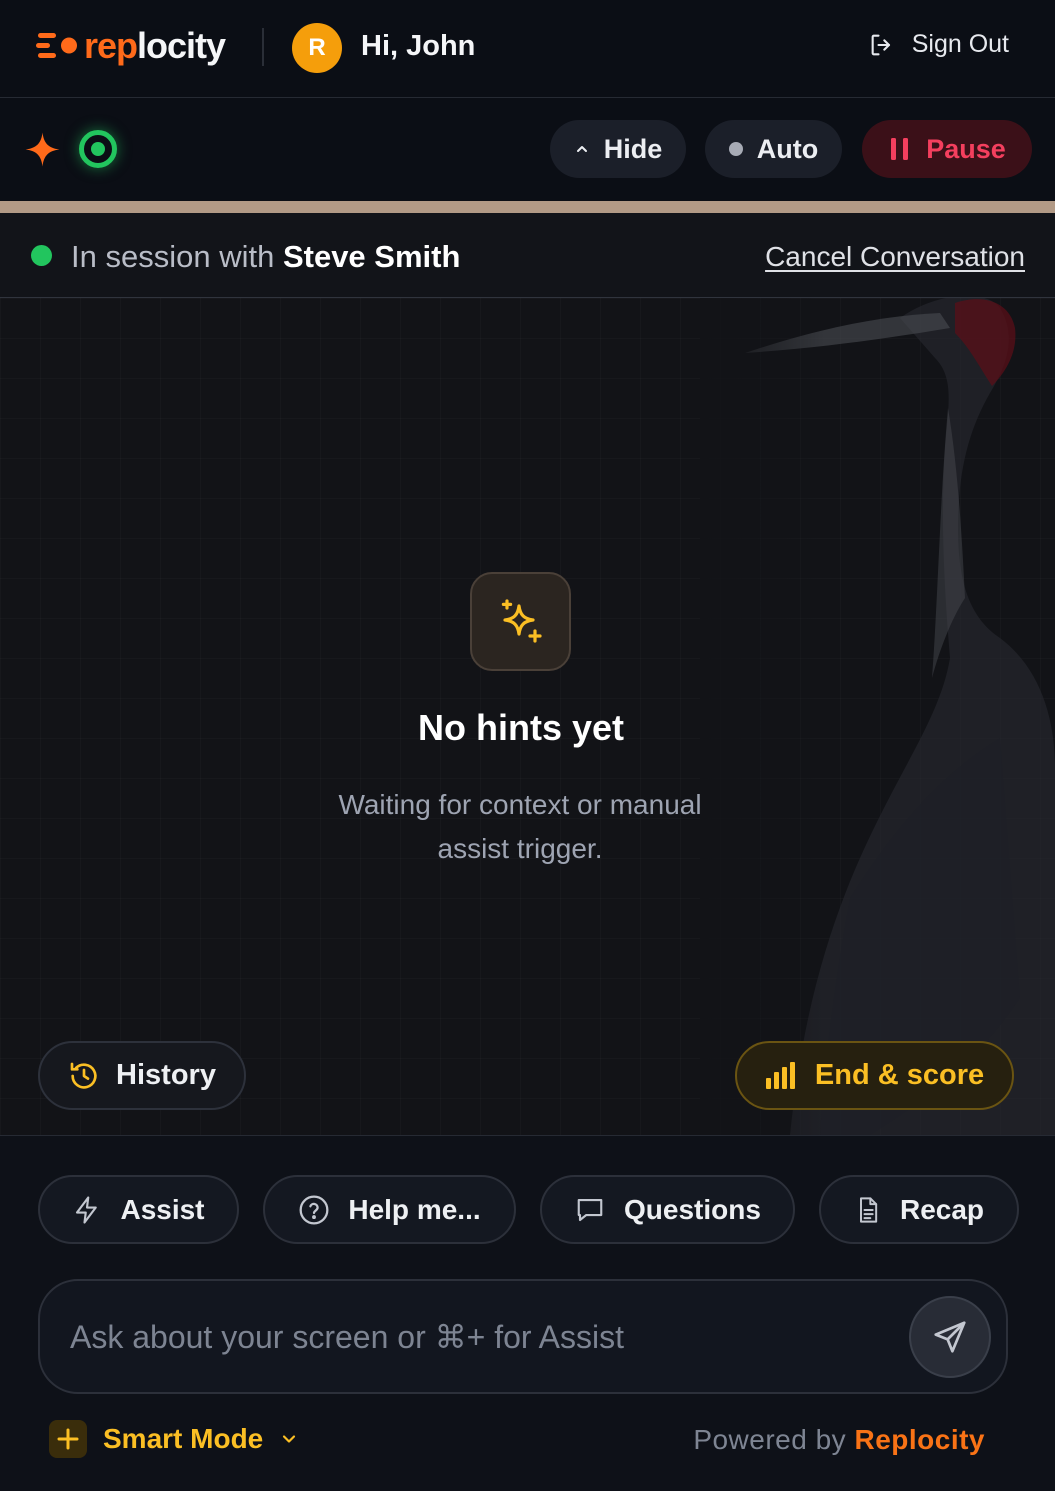 The height and width of the screenshot is (1491, 1055). Describe the element at coordinates (839, 1439) in the screenshot. I see `powered-by-text: Powered by Replocity` at that location.